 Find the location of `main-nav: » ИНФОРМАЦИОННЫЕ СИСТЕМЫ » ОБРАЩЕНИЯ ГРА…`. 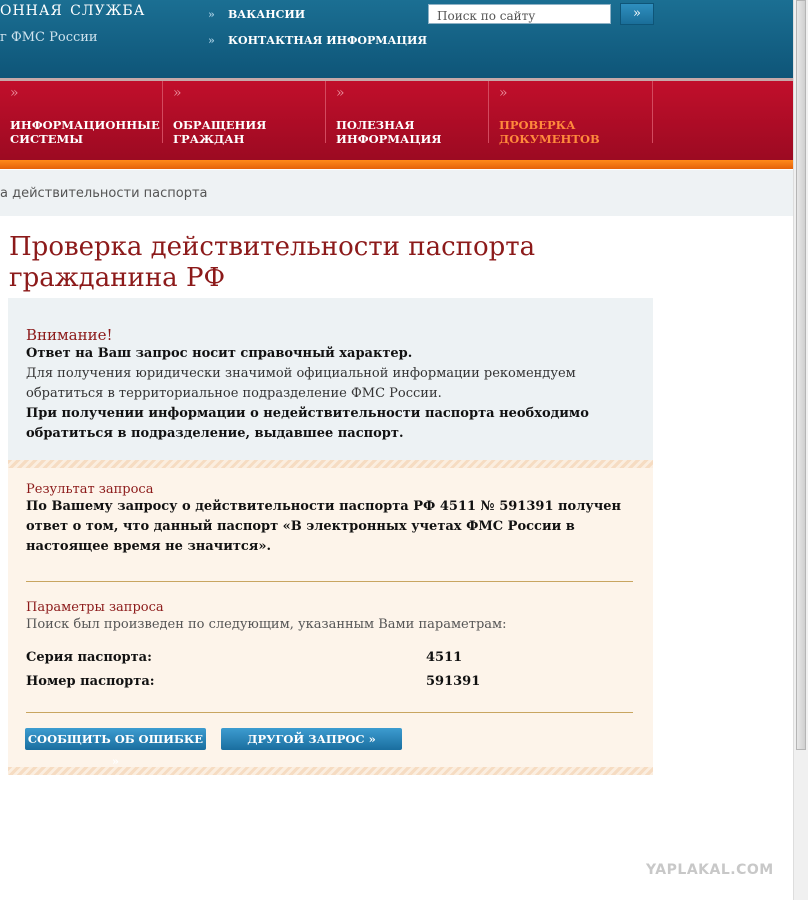

main-nav: » ИНФОРМАЦИОННЫЕ СИСТЕМЫ » ОБРАЩЕНИЯ ГРА… is located at coordinates (396, 120).